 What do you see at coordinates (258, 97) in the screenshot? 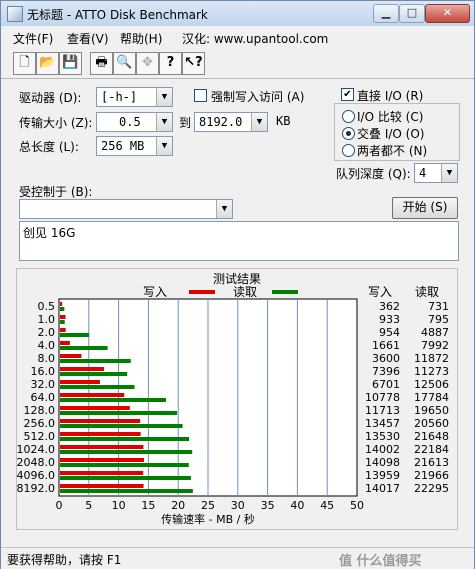
I see `force-write-label: 强制写入访问 (A)` at bounding box center [258, 97].